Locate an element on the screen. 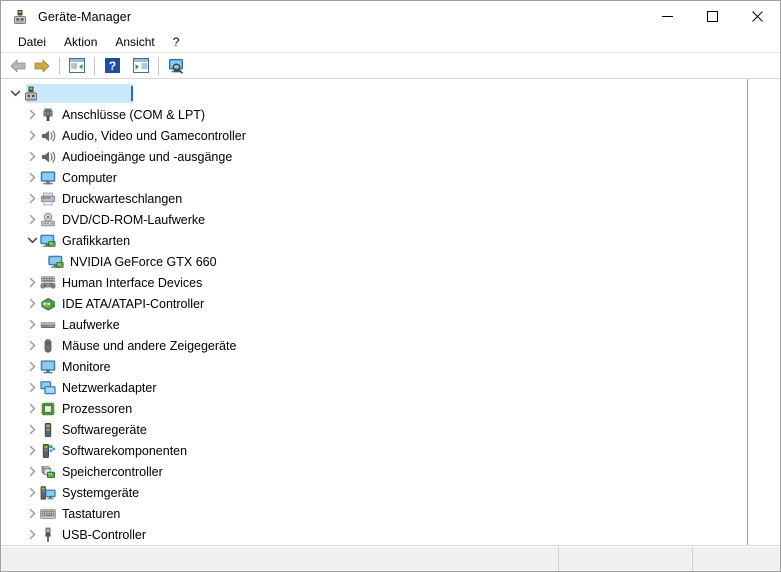  tree-item: Druckwarteschlangen is located at coordinates (374, 198).